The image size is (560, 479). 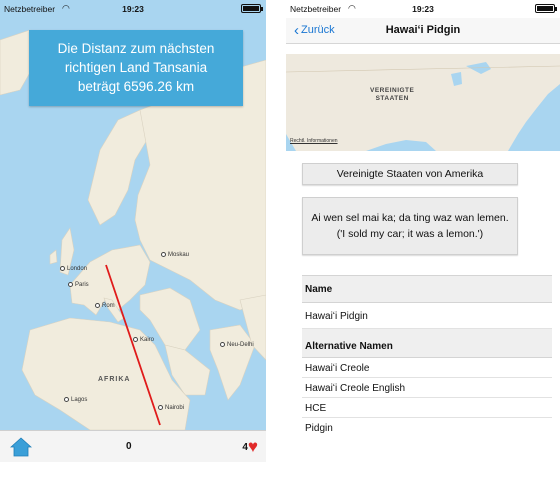 What do you see at coordinates (75, 400) in the screenshot?
I see `city-label: Lagos` at bounding box center [75, 400].